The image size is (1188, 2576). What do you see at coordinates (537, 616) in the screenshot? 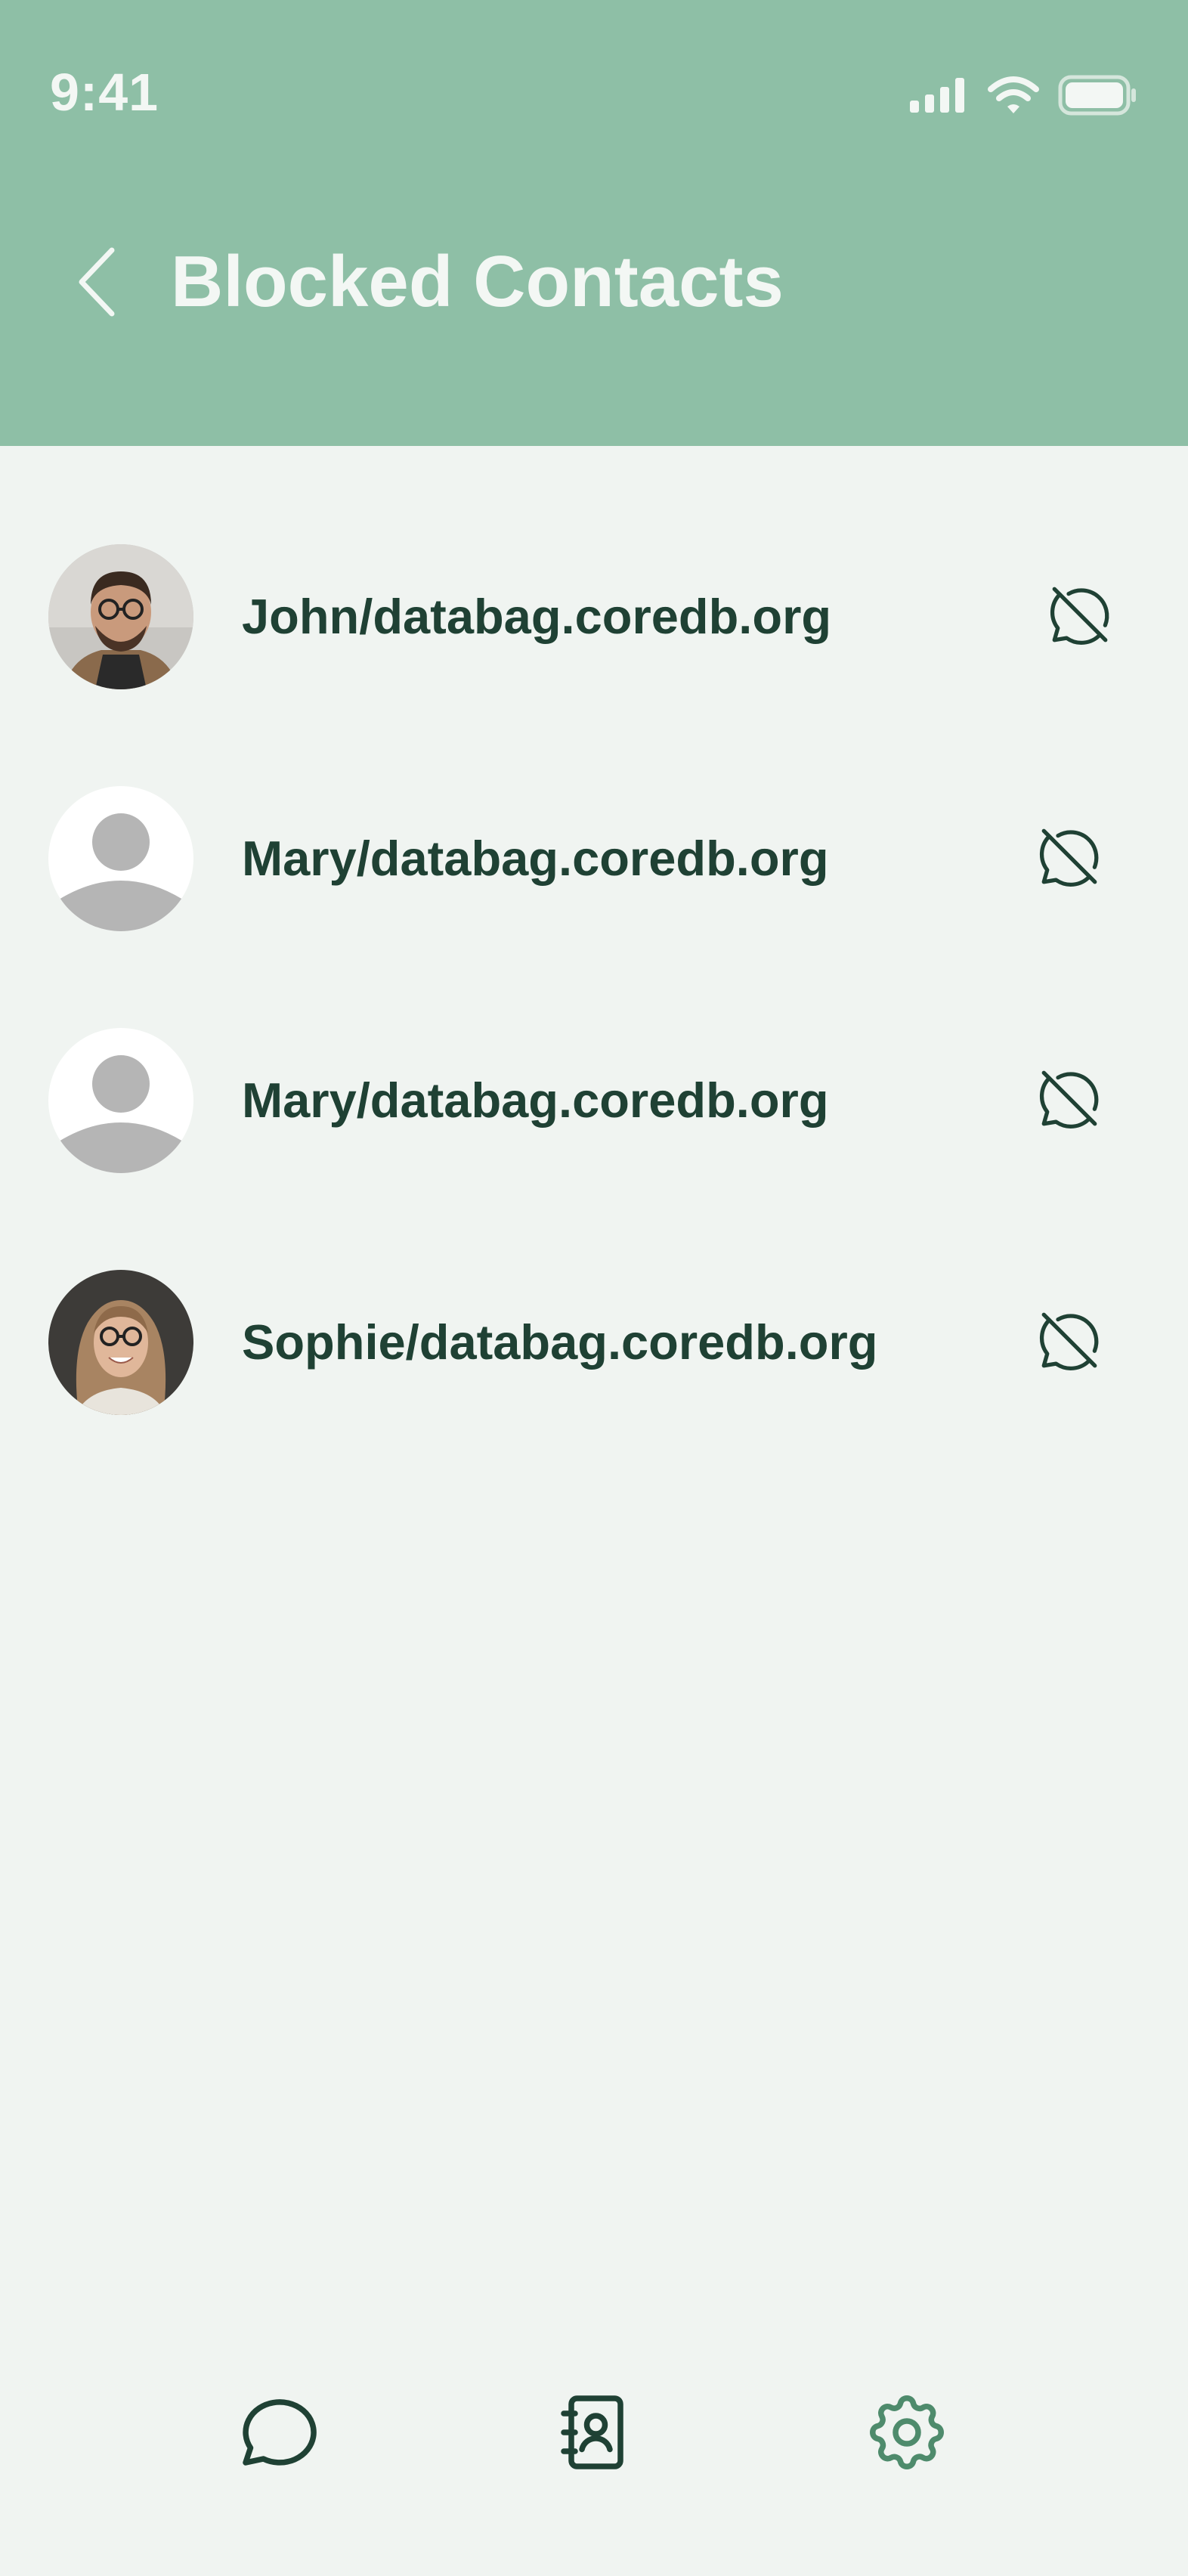
I see `contact-name: John/databag.coredb.org` at bounding box center [537, 616].